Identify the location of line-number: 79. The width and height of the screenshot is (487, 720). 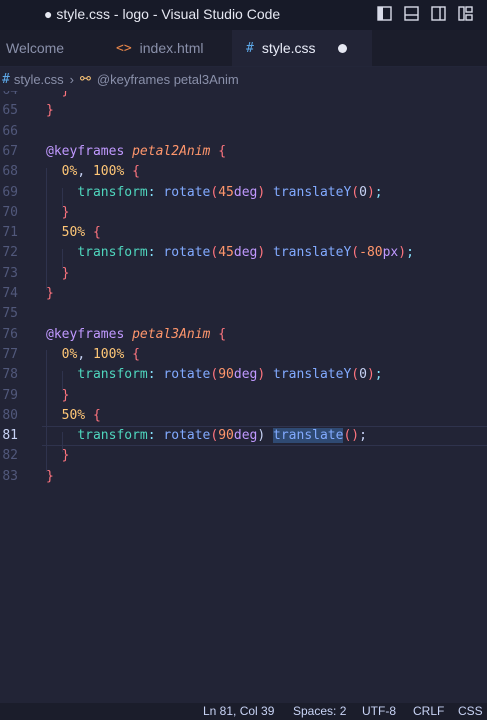
(10, 395).